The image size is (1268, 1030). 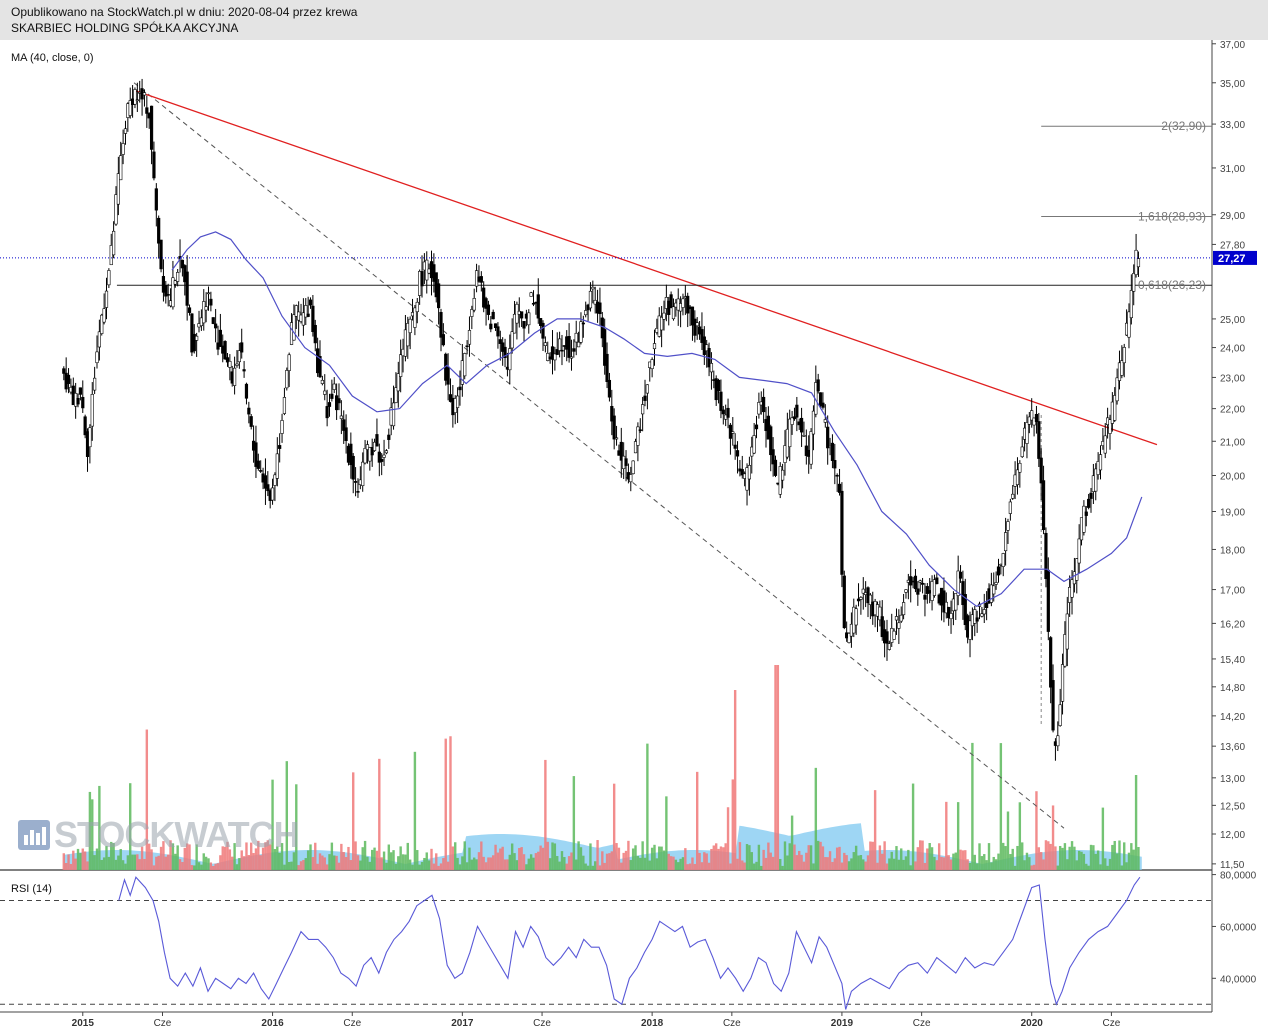 What do you see at coordinates (1232, 835) in the screenshot?
I see `price-tick-label: 12,00` at bounding box center [1232, 835].